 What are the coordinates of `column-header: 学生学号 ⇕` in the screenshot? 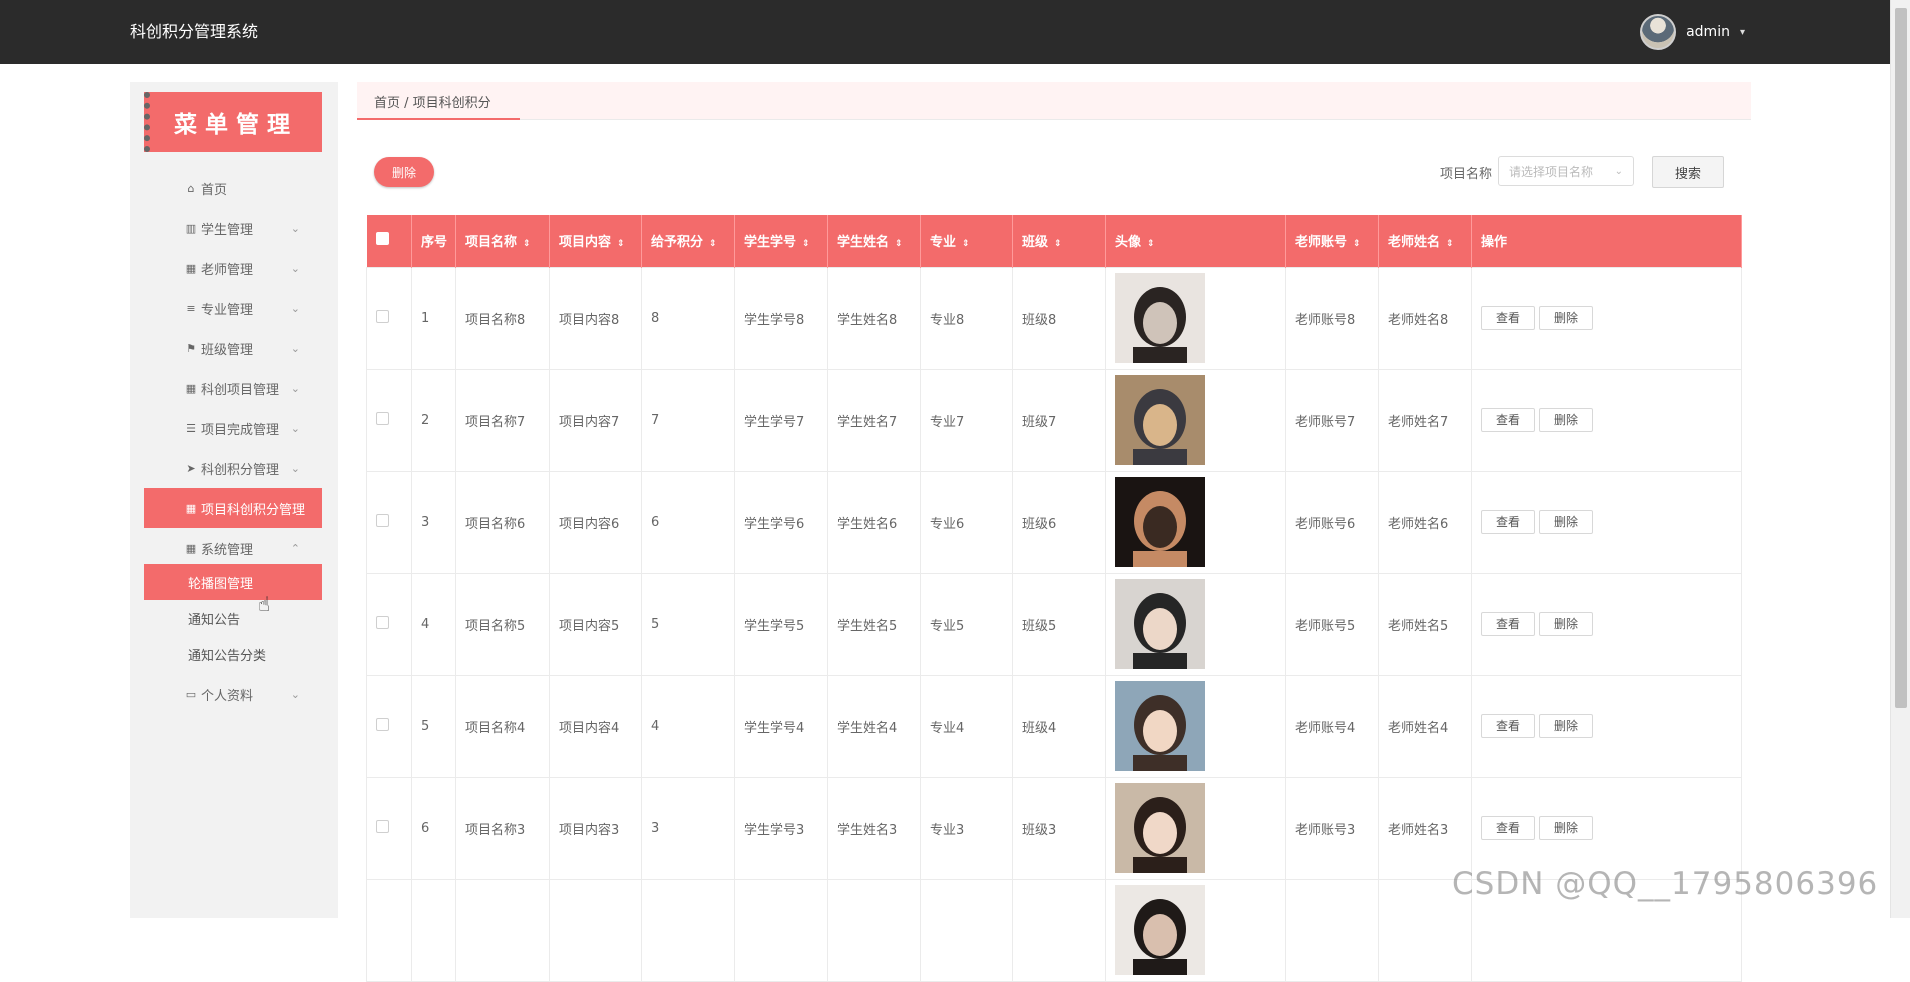 It's located at (781, 241).